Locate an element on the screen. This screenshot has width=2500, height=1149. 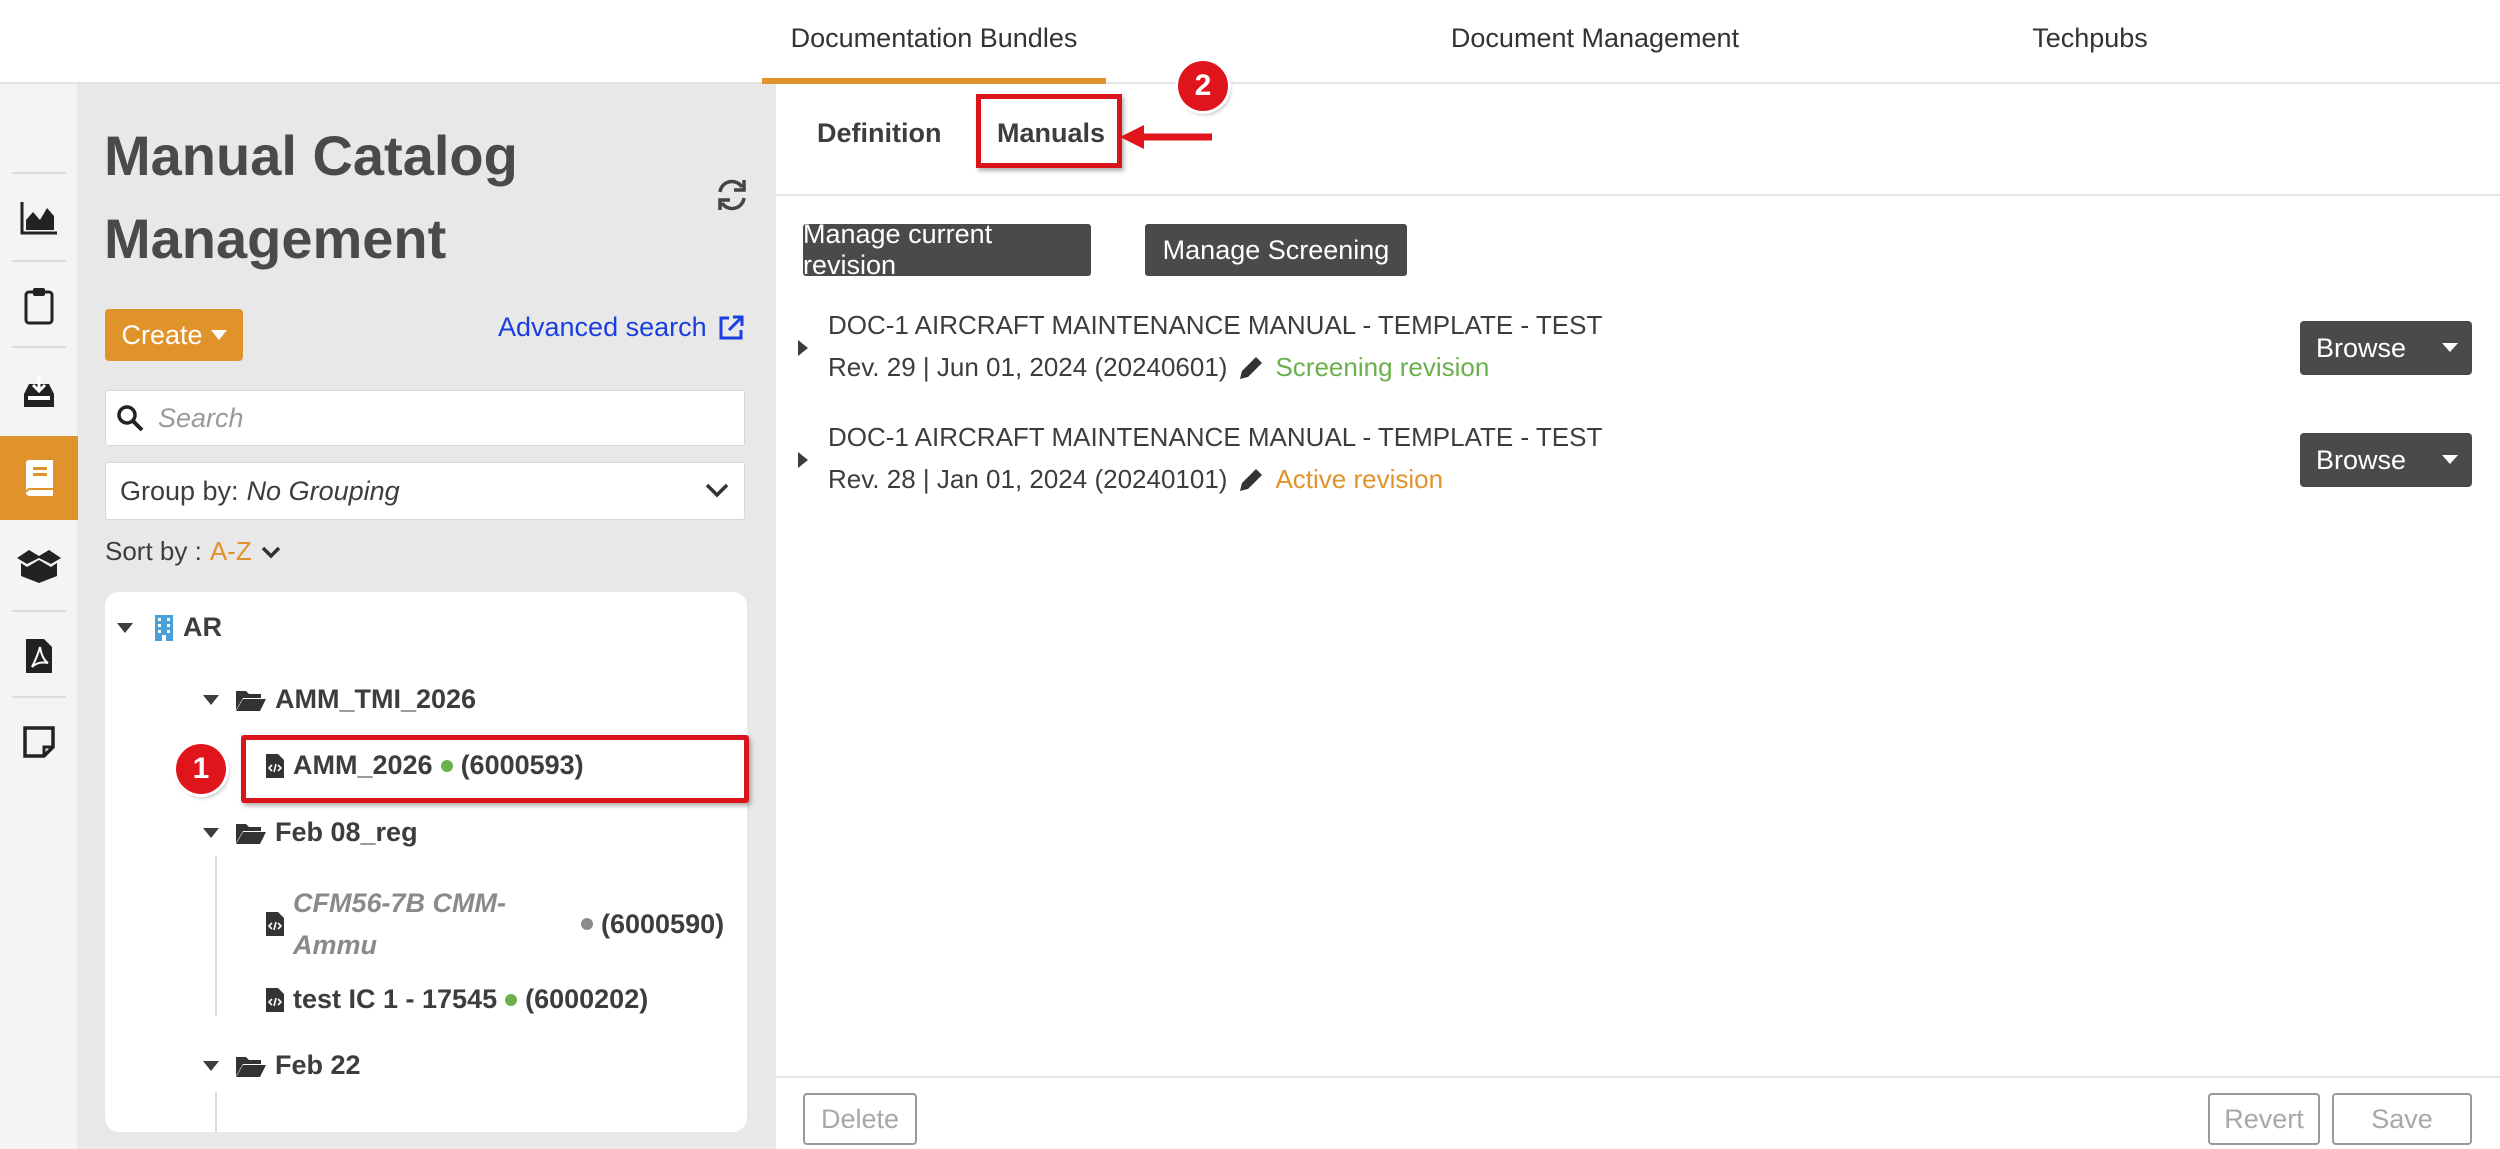
annotation-arrow-icon is located at coordinates (1166, 137).